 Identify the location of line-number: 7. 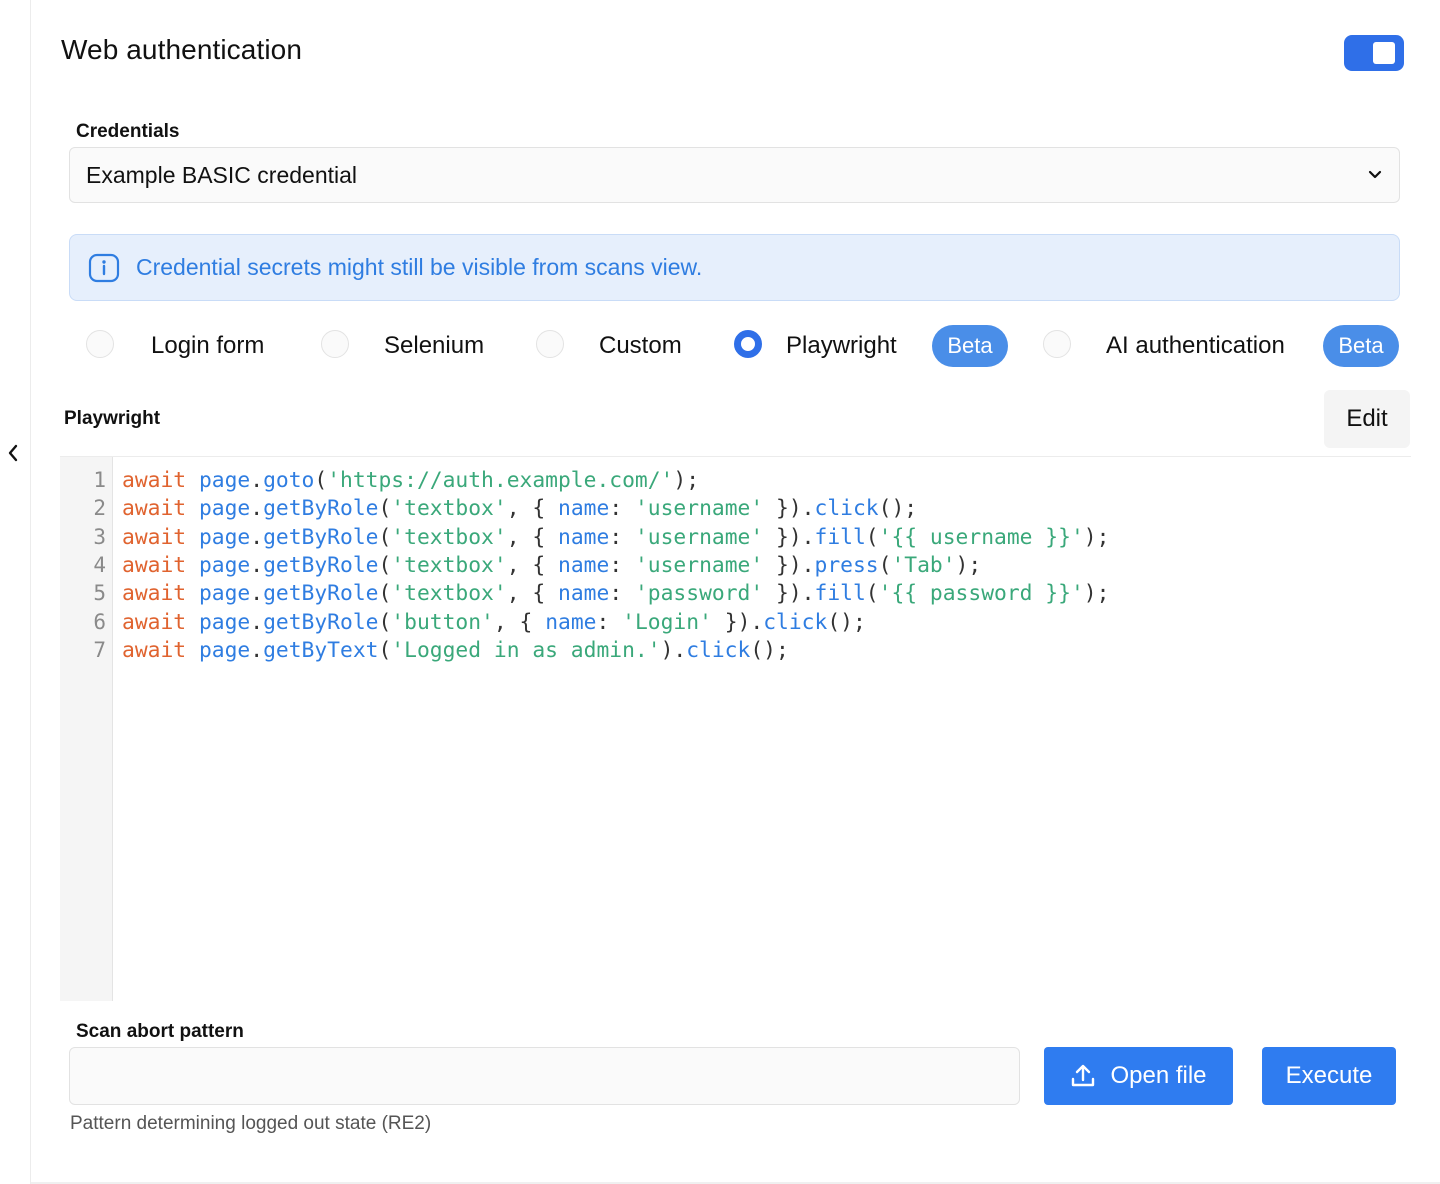
(99, 649).